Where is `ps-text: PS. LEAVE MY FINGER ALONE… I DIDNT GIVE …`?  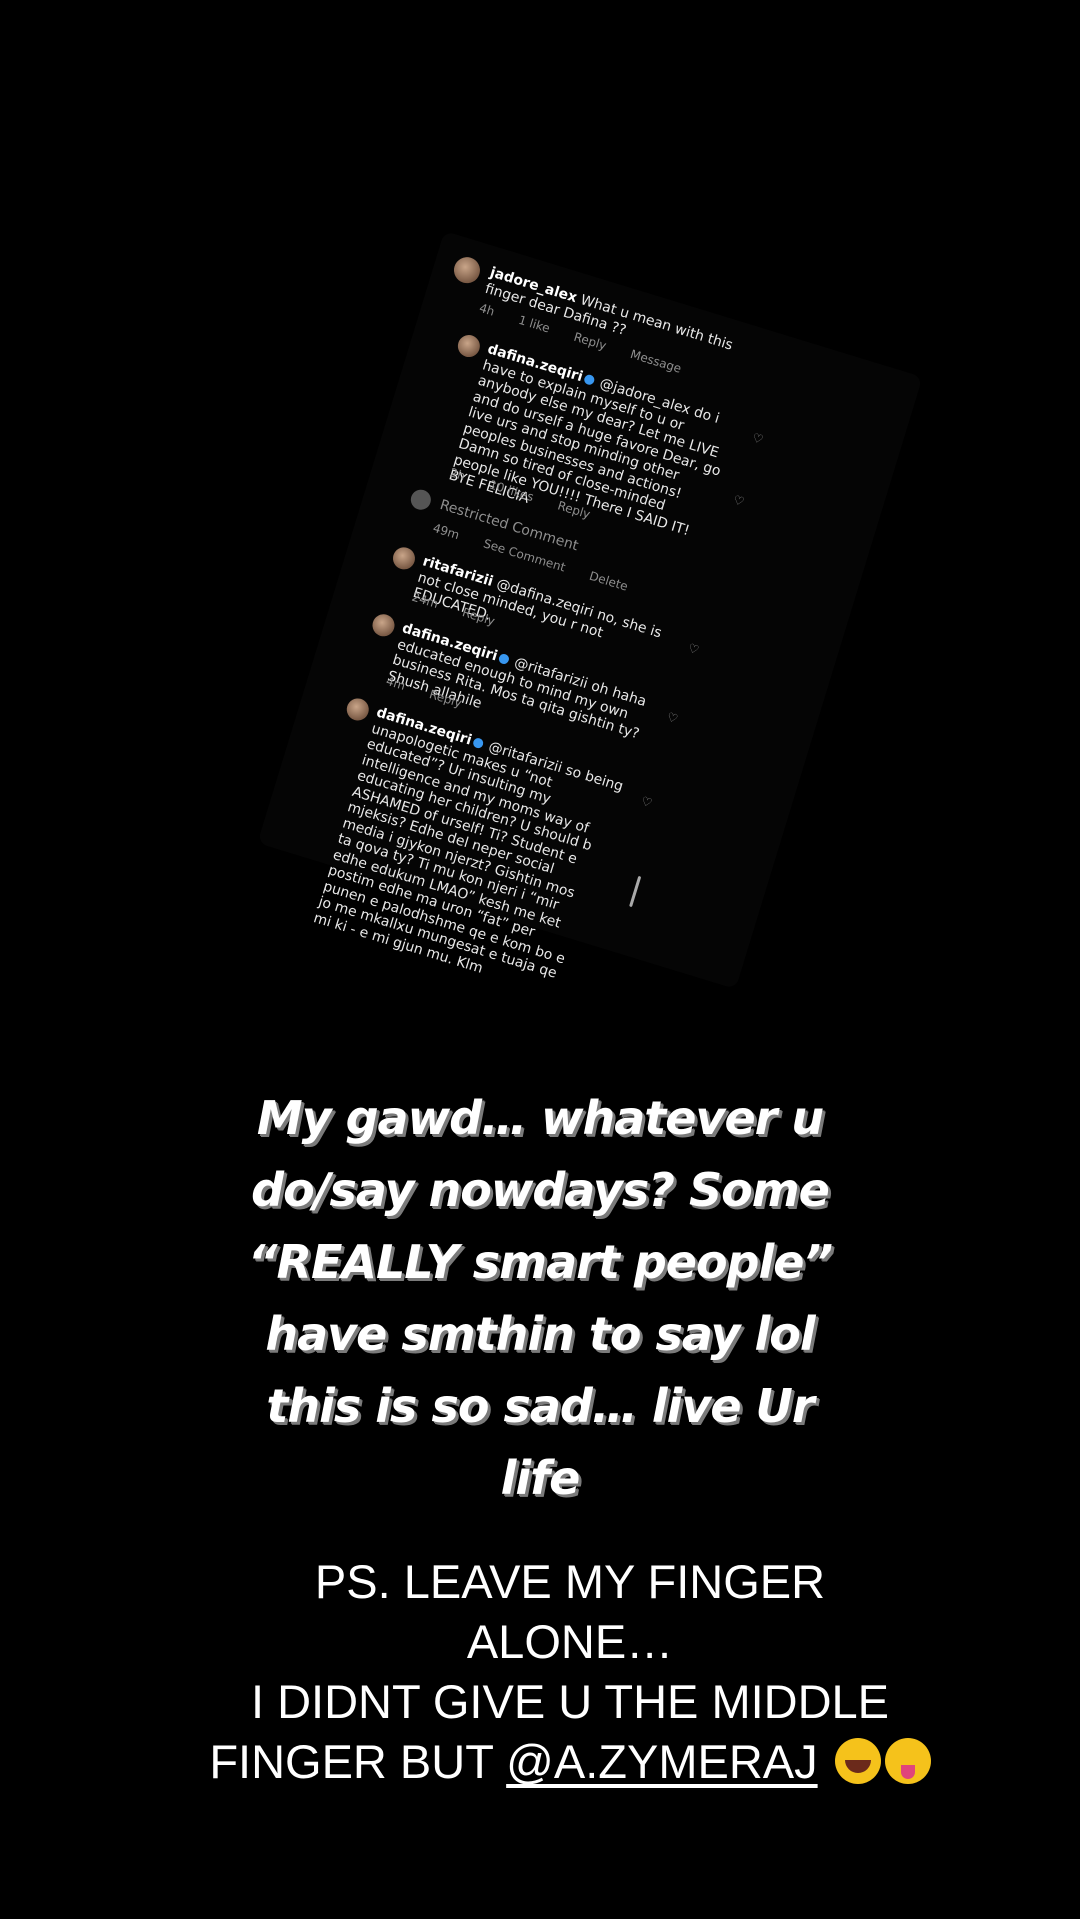 ps-text: PS. LEAVE MY FINGER ALONE… I DIDNT GIVE … is located at coordinates (570, 1672).